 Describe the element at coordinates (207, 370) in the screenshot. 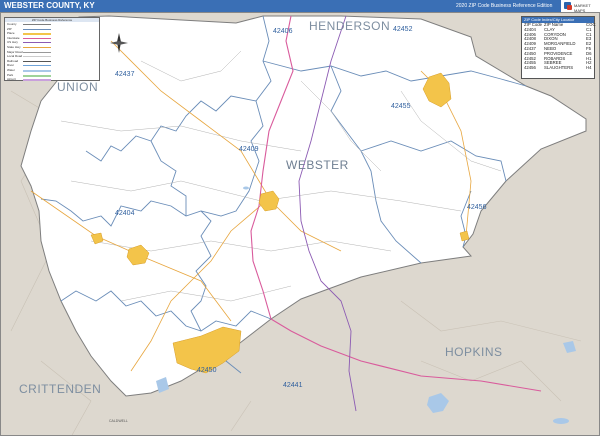

I see `zip-label-42450: 42450` at that location.